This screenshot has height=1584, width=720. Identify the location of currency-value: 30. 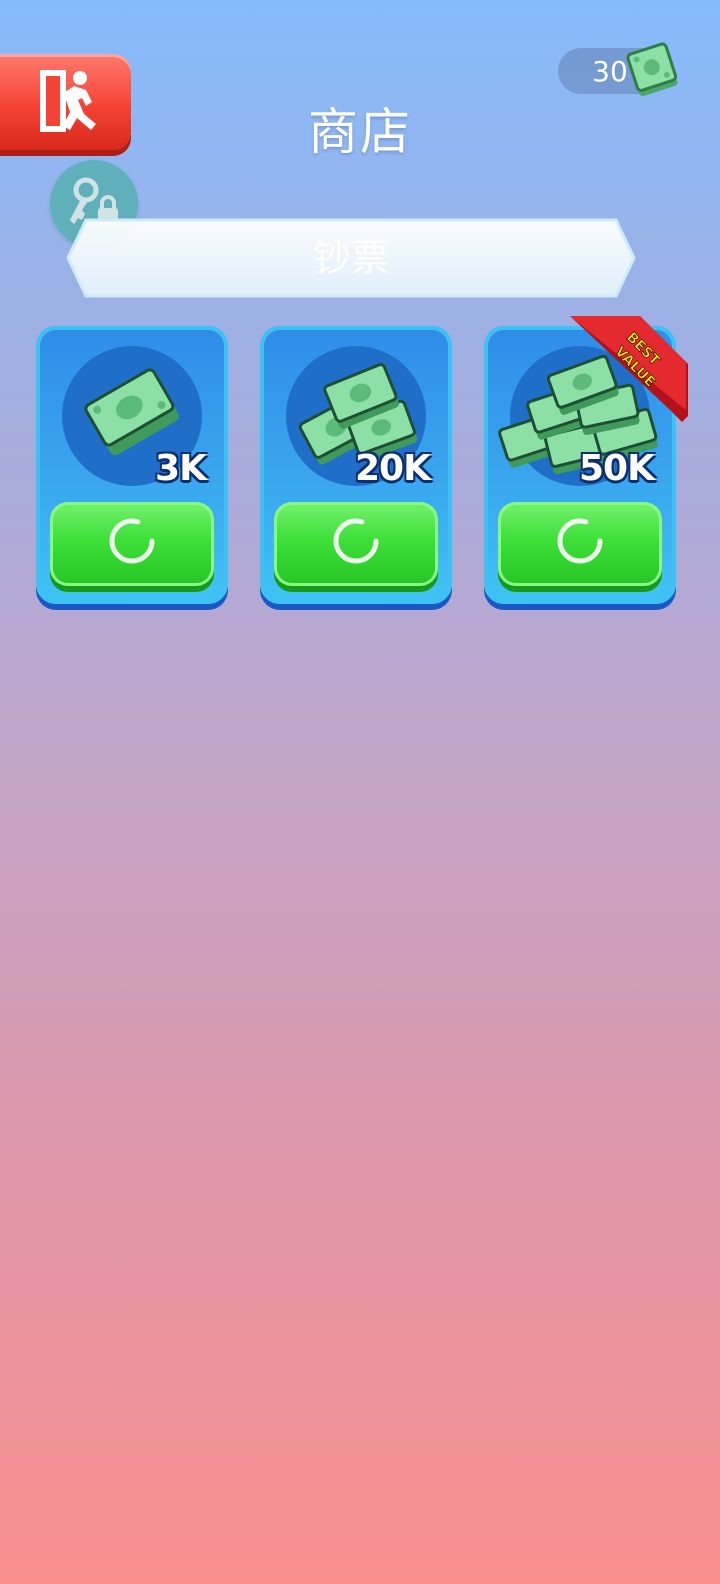
(610, 71).